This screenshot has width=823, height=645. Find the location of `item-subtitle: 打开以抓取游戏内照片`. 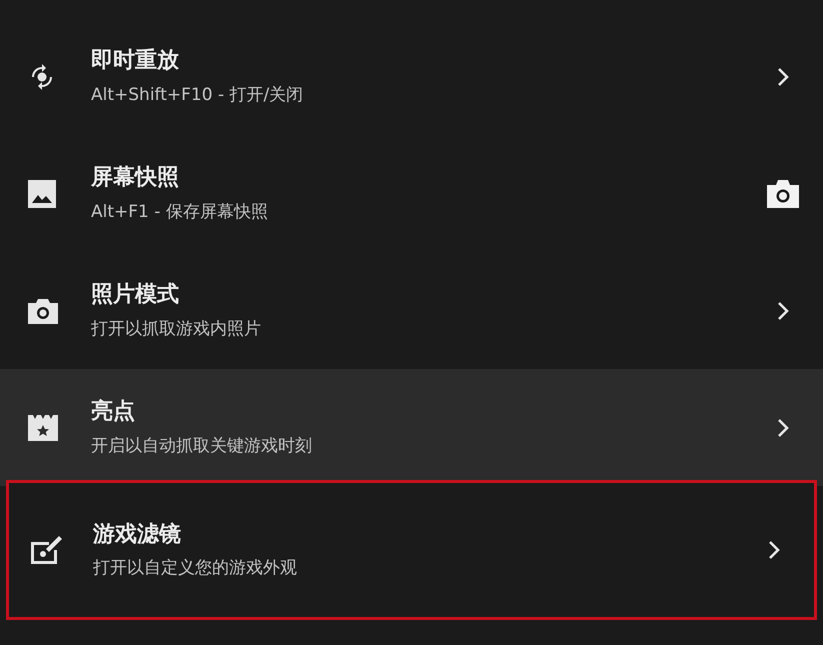

item-subtitle: 打开以抓取游戏内照片 is located at coordinates (176, 329).